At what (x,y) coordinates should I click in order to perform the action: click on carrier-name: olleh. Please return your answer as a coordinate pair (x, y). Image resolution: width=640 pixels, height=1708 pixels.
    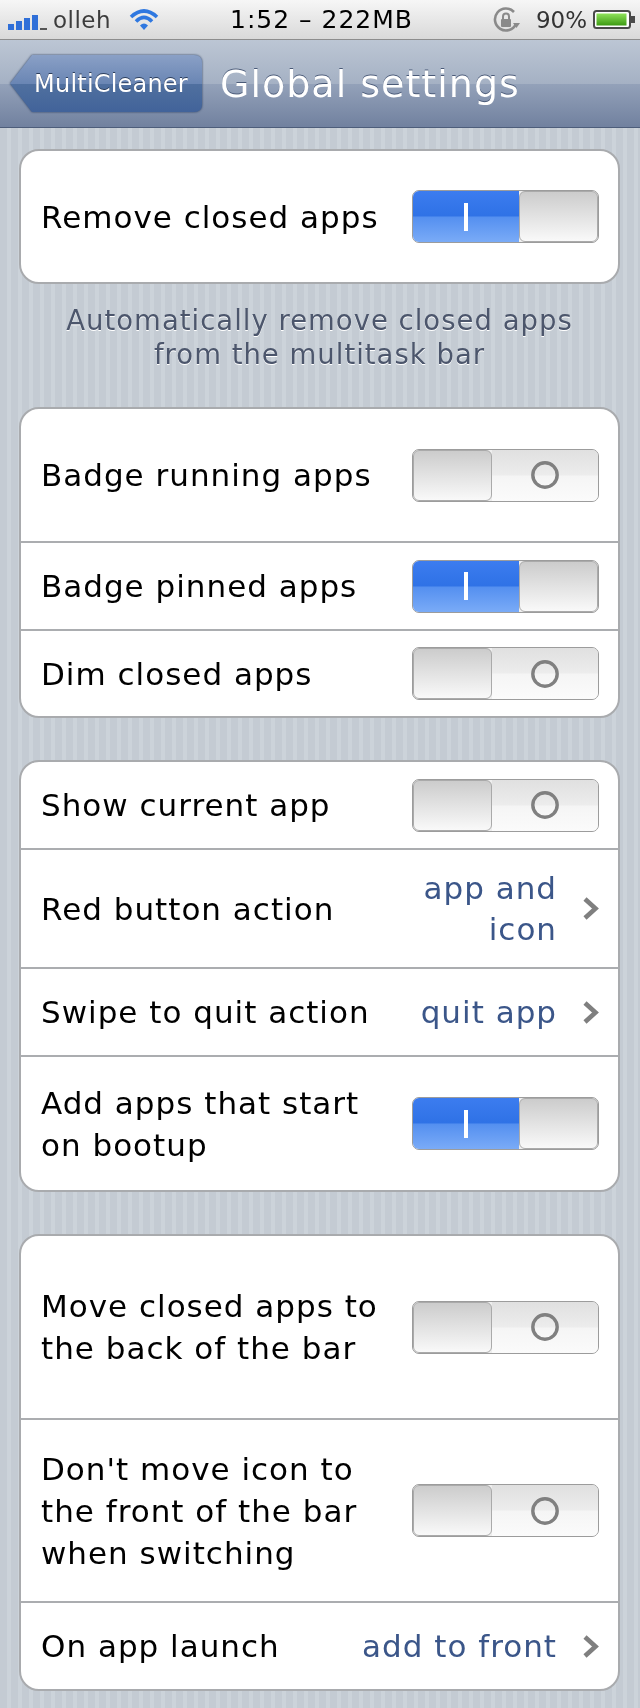
    Looking at the image, I should click on (82, 19).